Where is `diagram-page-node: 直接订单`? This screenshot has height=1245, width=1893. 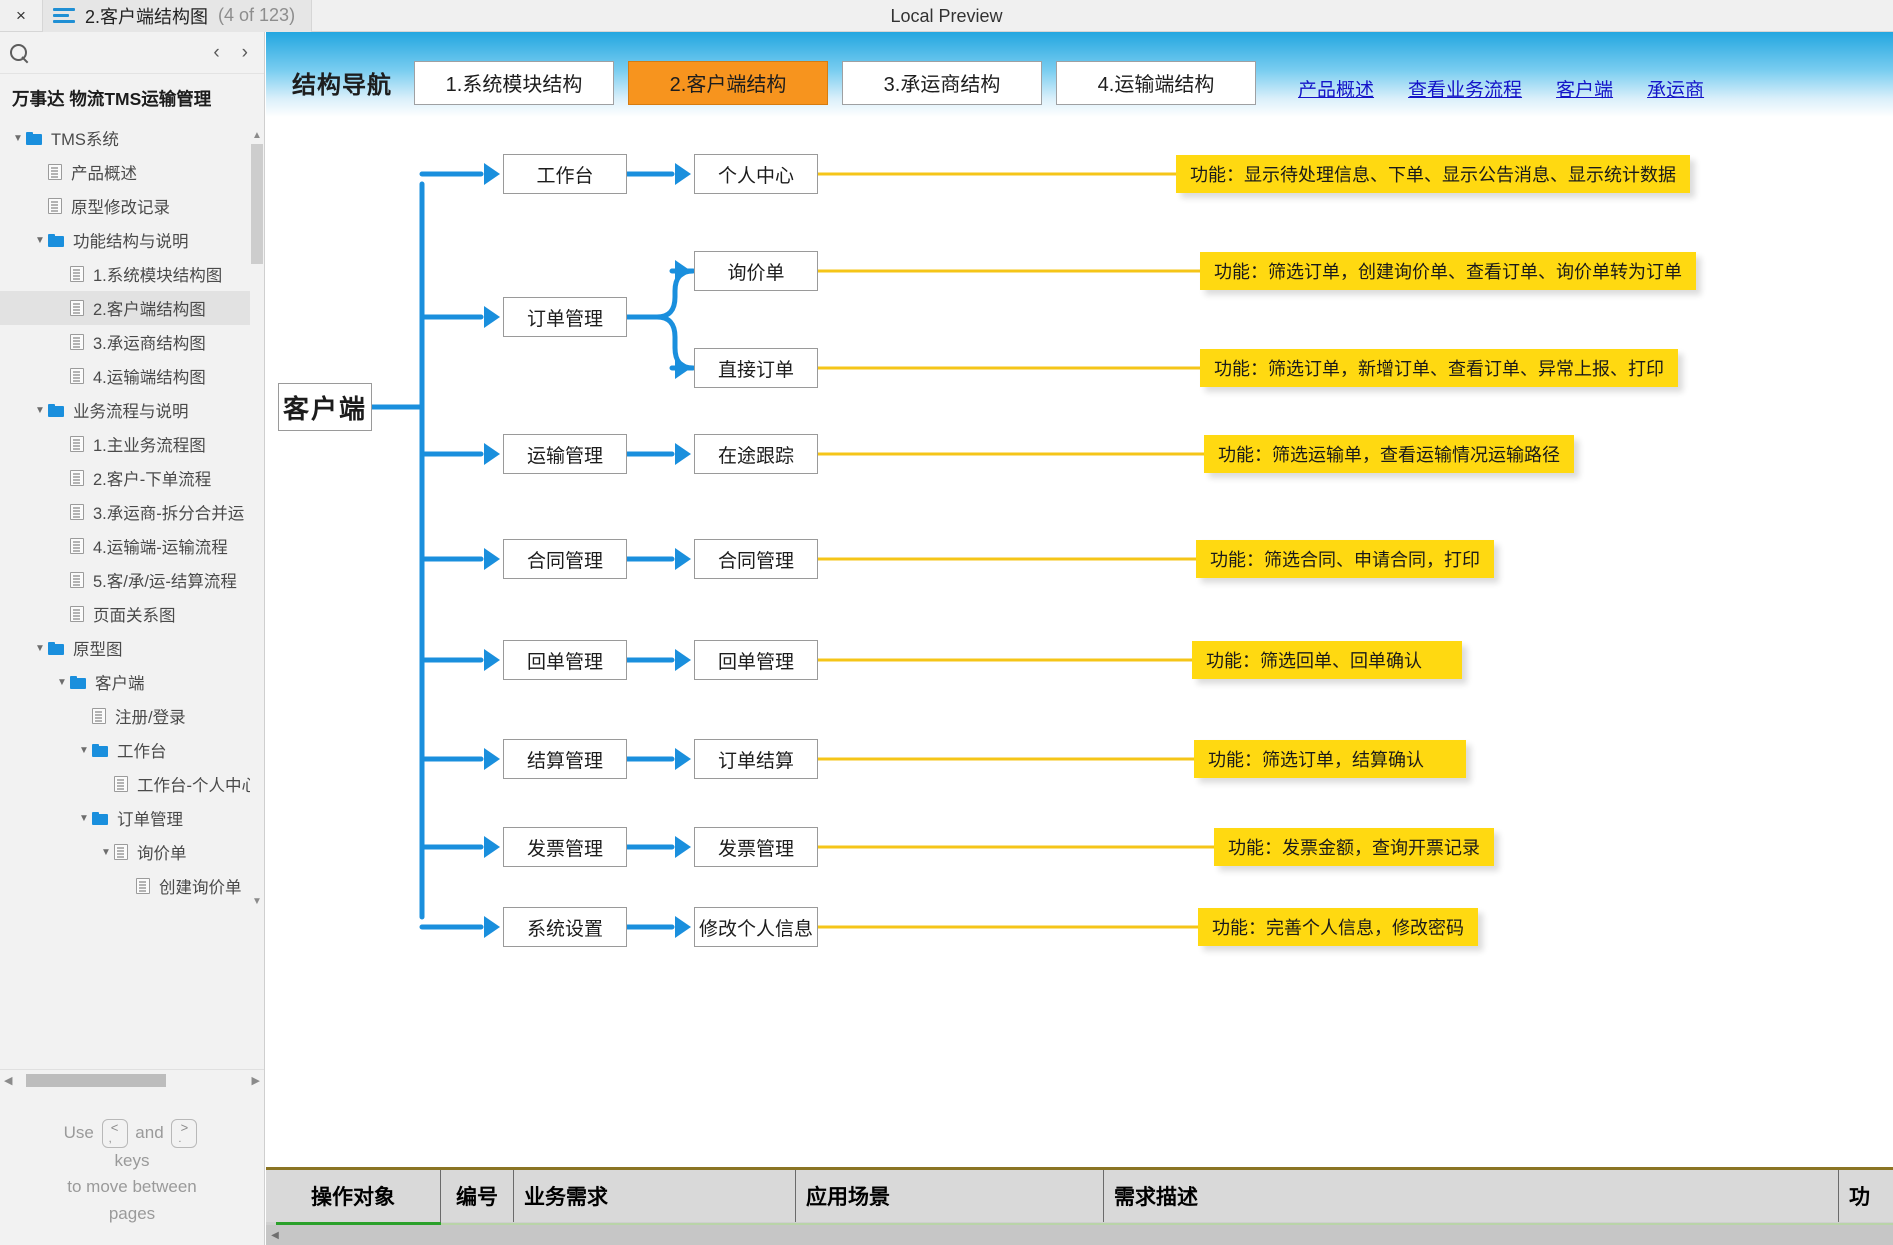 diagram-page-node: 直接订单 is located at coordinates (756, 368).